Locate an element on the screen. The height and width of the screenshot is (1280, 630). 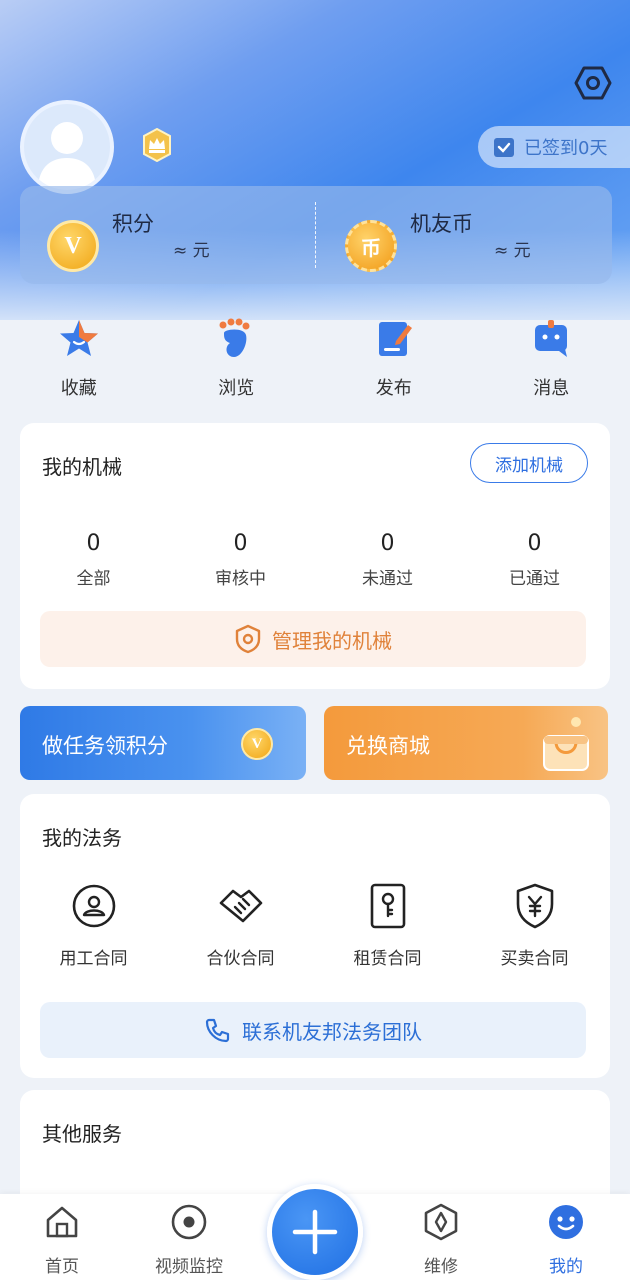
tasks-banner-label: 做任务领积分 is located at coordinates (105, 746).